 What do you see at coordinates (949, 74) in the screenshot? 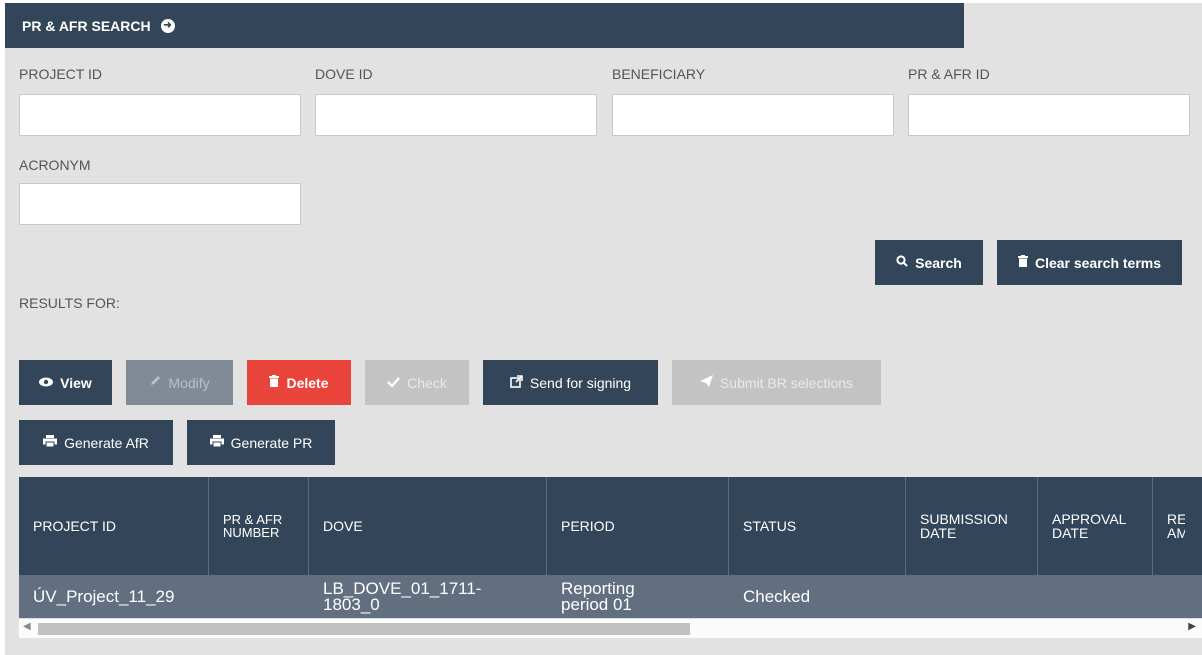
I see `pr-afr-id-label: PR & AFR ID` at bounding box center [949, 74].